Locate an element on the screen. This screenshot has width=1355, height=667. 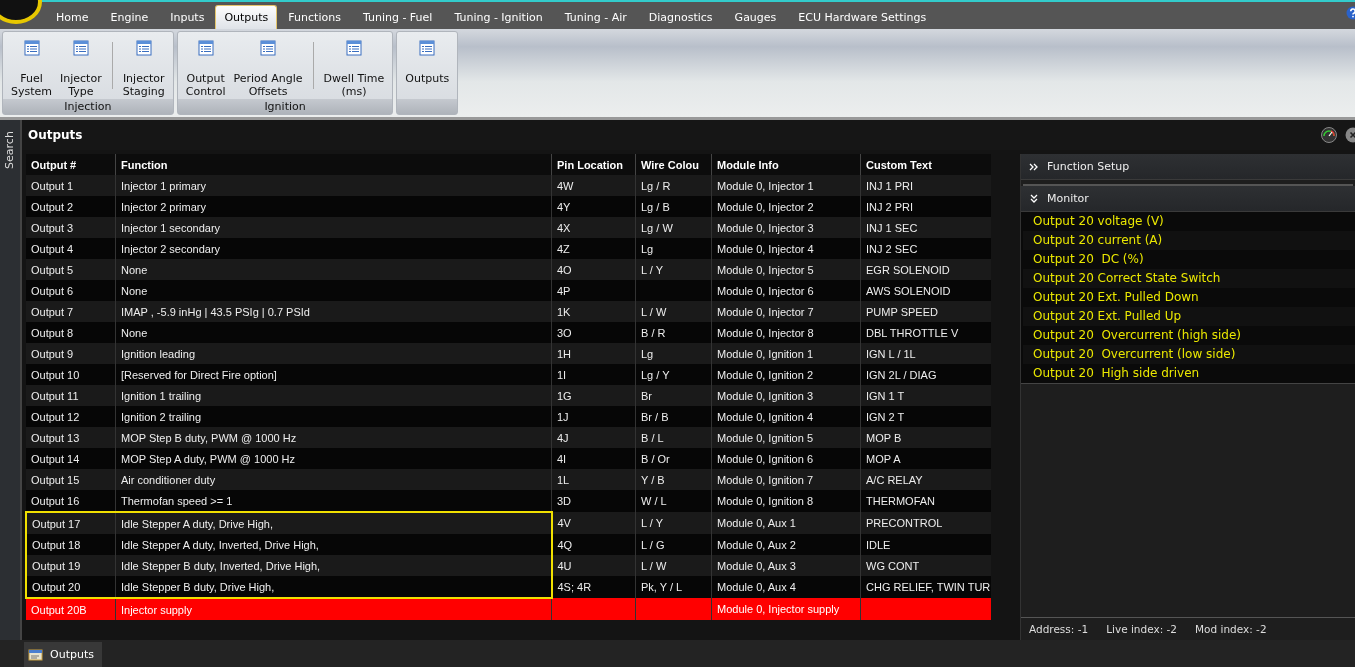
table-row: Output 7 IMAP , -5.9 inHg | 43.5 PSIg | 0.7 PSId 1K L / W Module 0, Injector 7 PUMP SPEED is located at coordinates (508, 311).